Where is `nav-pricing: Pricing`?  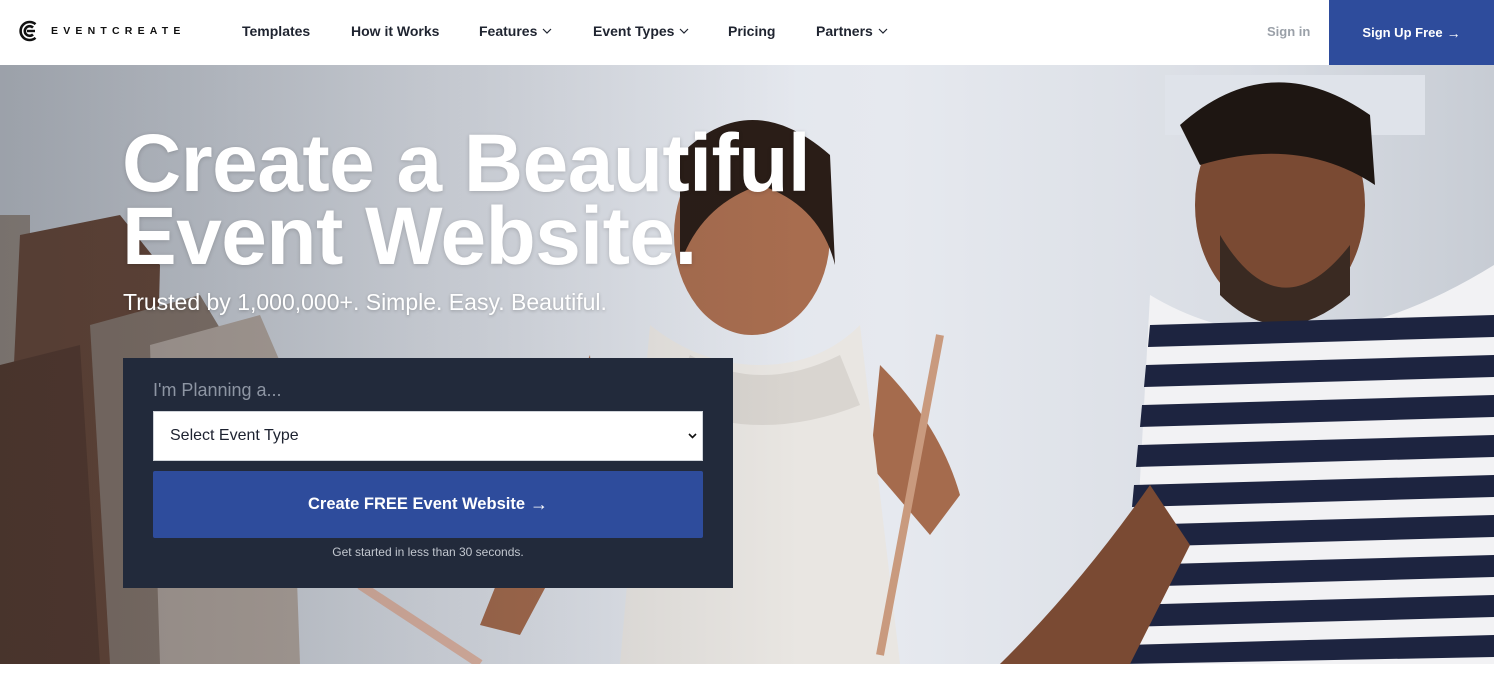 nav-pricing: Pricing is located at coordinates (751, 31).